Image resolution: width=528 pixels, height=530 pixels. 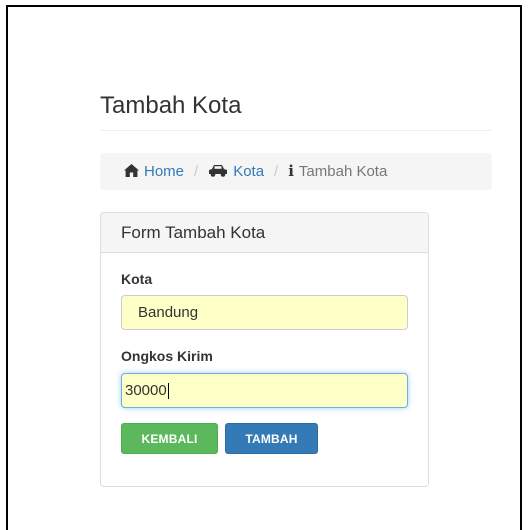 I want to click on breadcrumb-kota: Kota, so click(x=236, y=171).